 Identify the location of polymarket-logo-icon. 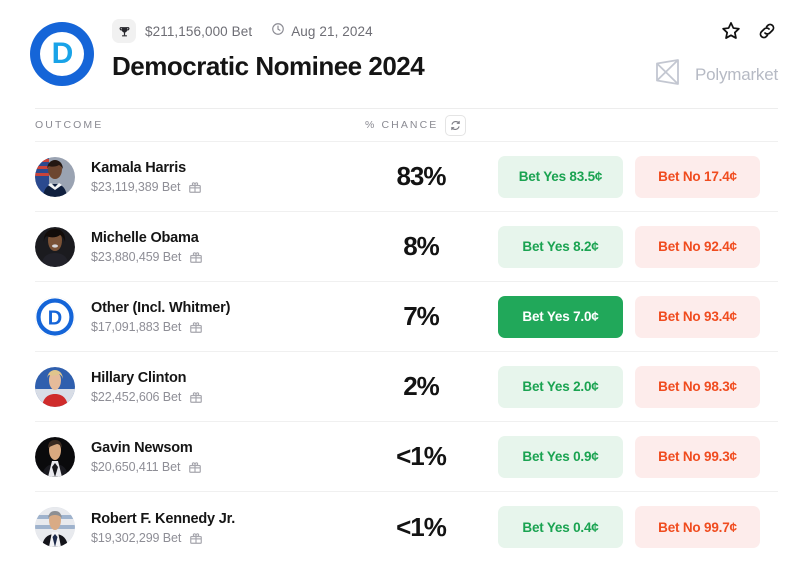
(669, 74).